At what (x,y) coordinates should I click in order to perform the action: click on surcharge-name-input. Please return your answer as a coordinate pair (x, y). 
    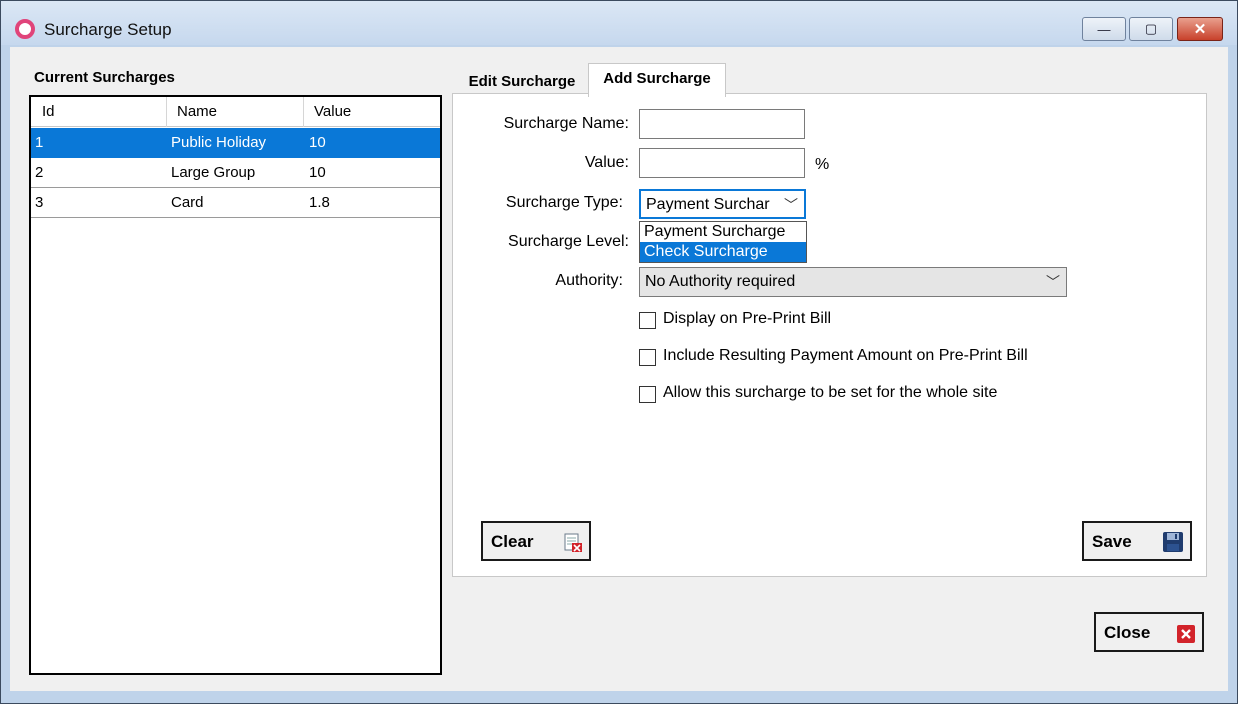
    Looking at the image, I should click on (722, 124).